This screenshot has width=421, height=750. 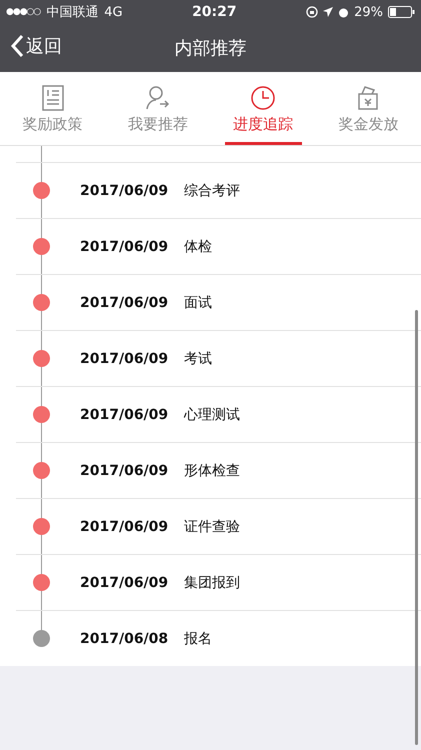 What do you see at coordinates (401, 12) in the screenshot?
I see `battery-icon` at bounding box center [401, 12].